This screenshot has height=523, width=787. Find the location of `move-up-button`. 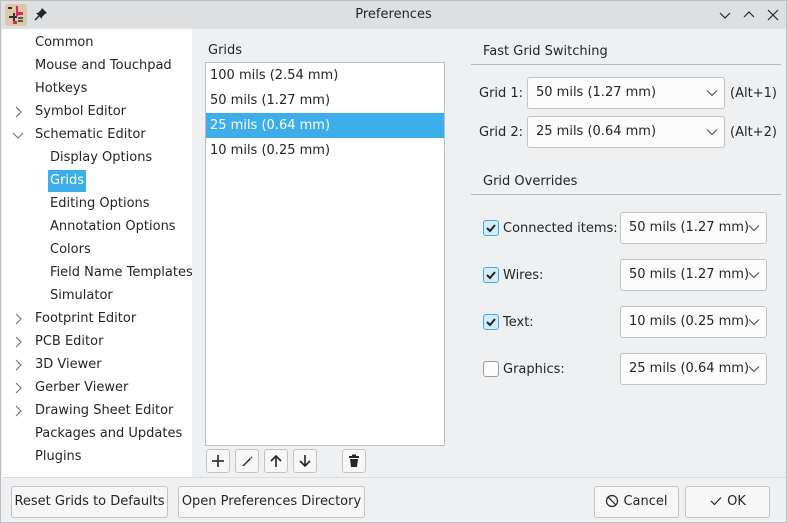

move-up-button is located at coordinates (276, 461).